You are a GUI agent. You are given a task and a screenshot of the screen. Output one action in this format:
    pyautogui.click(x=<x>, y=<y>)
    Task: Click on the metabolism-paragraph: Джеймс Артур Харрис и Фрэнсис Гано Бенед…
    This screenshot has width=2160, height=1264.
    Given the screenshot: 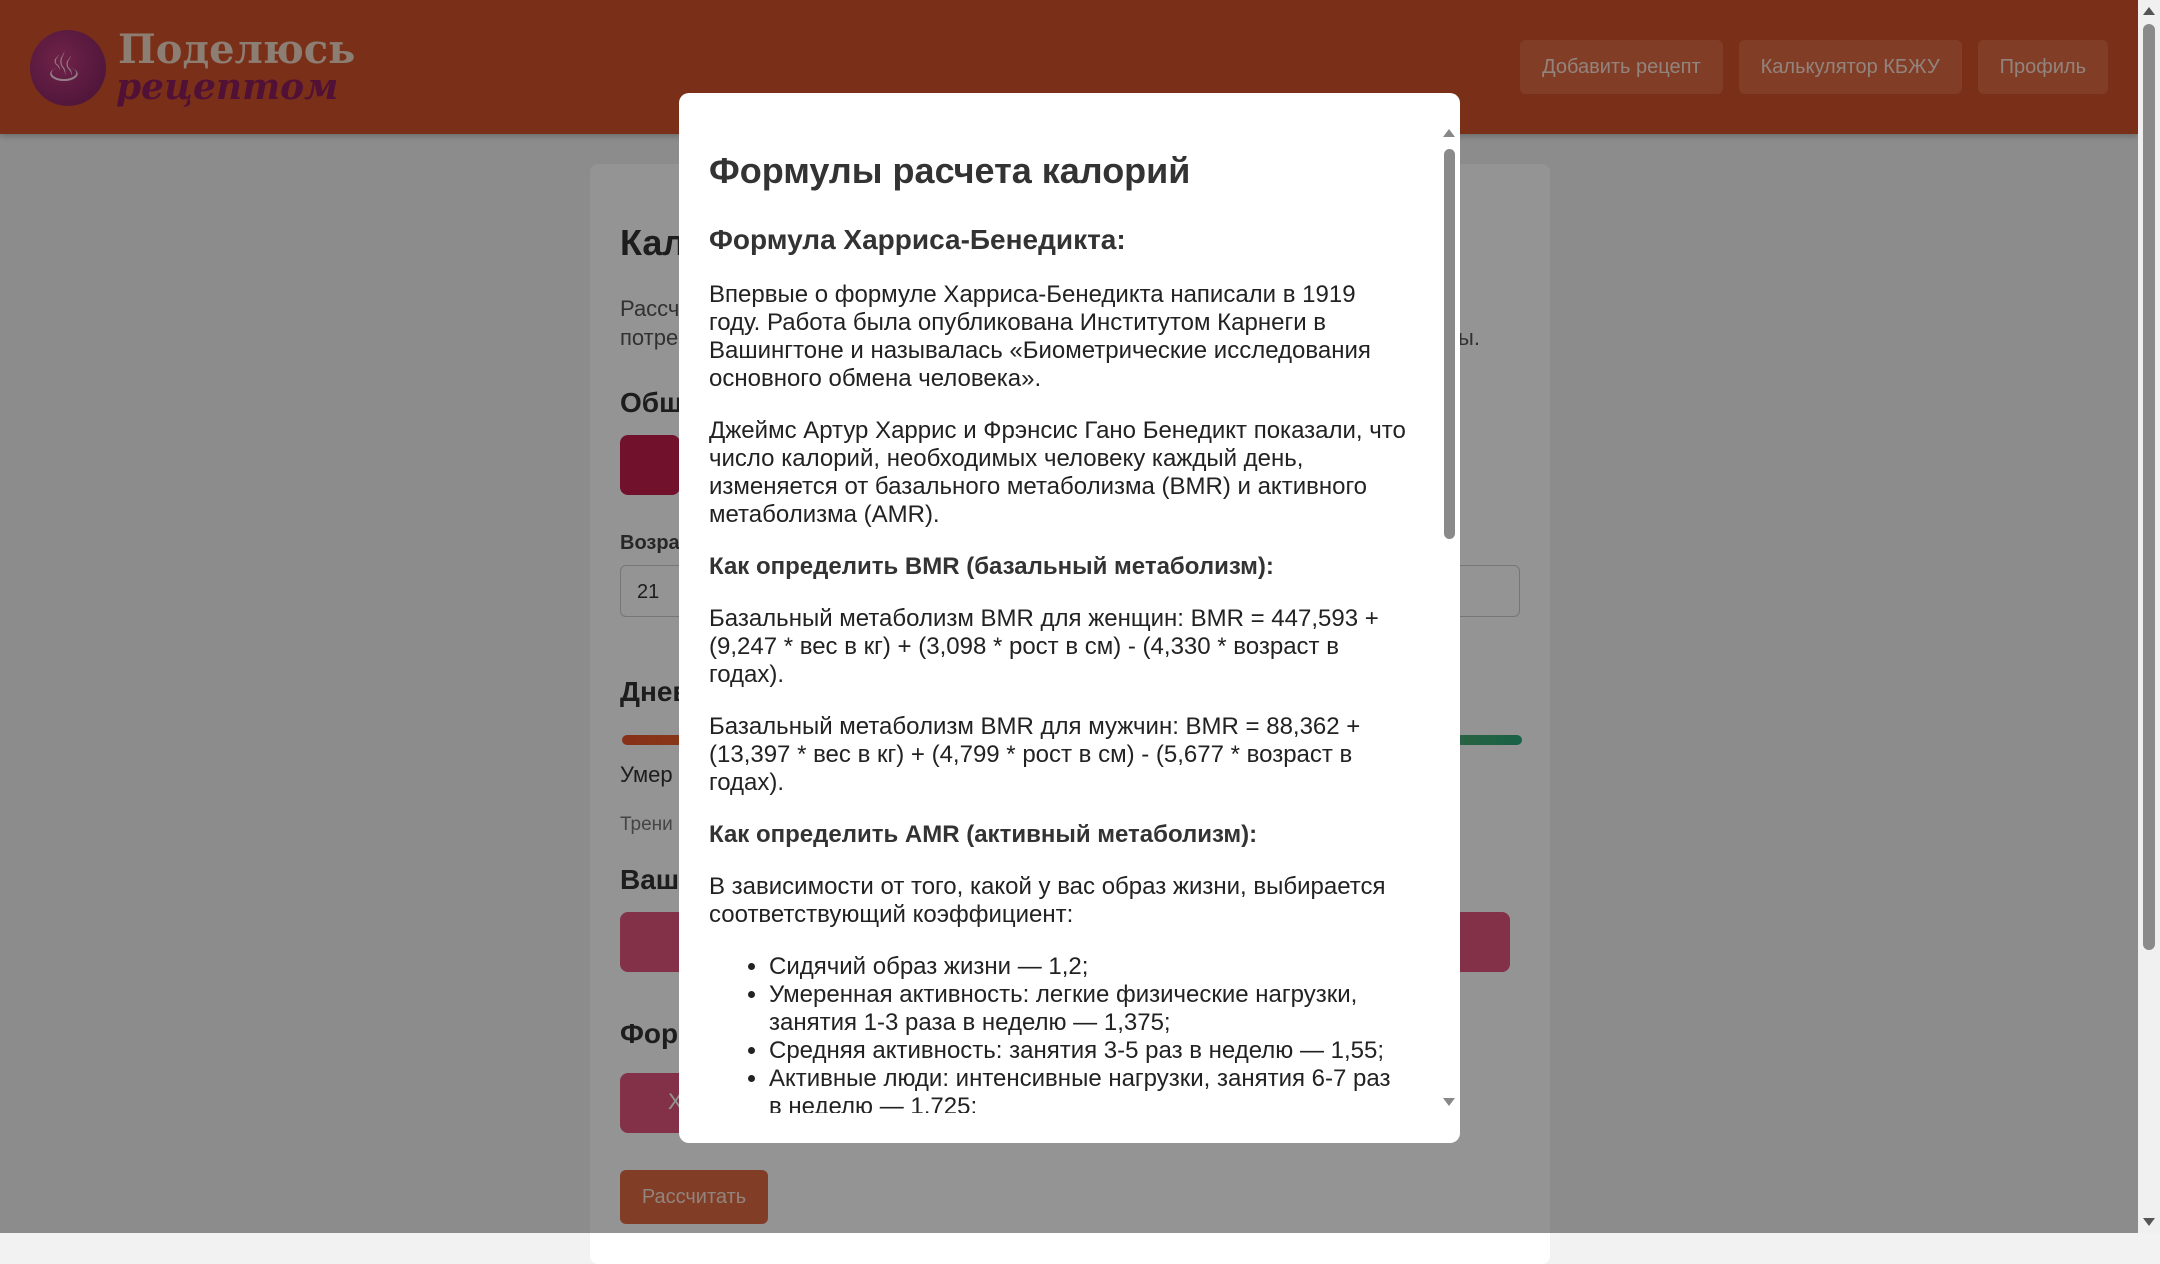 What is the action you would take?
    pyautogui.click(x=1057, y=472)
    